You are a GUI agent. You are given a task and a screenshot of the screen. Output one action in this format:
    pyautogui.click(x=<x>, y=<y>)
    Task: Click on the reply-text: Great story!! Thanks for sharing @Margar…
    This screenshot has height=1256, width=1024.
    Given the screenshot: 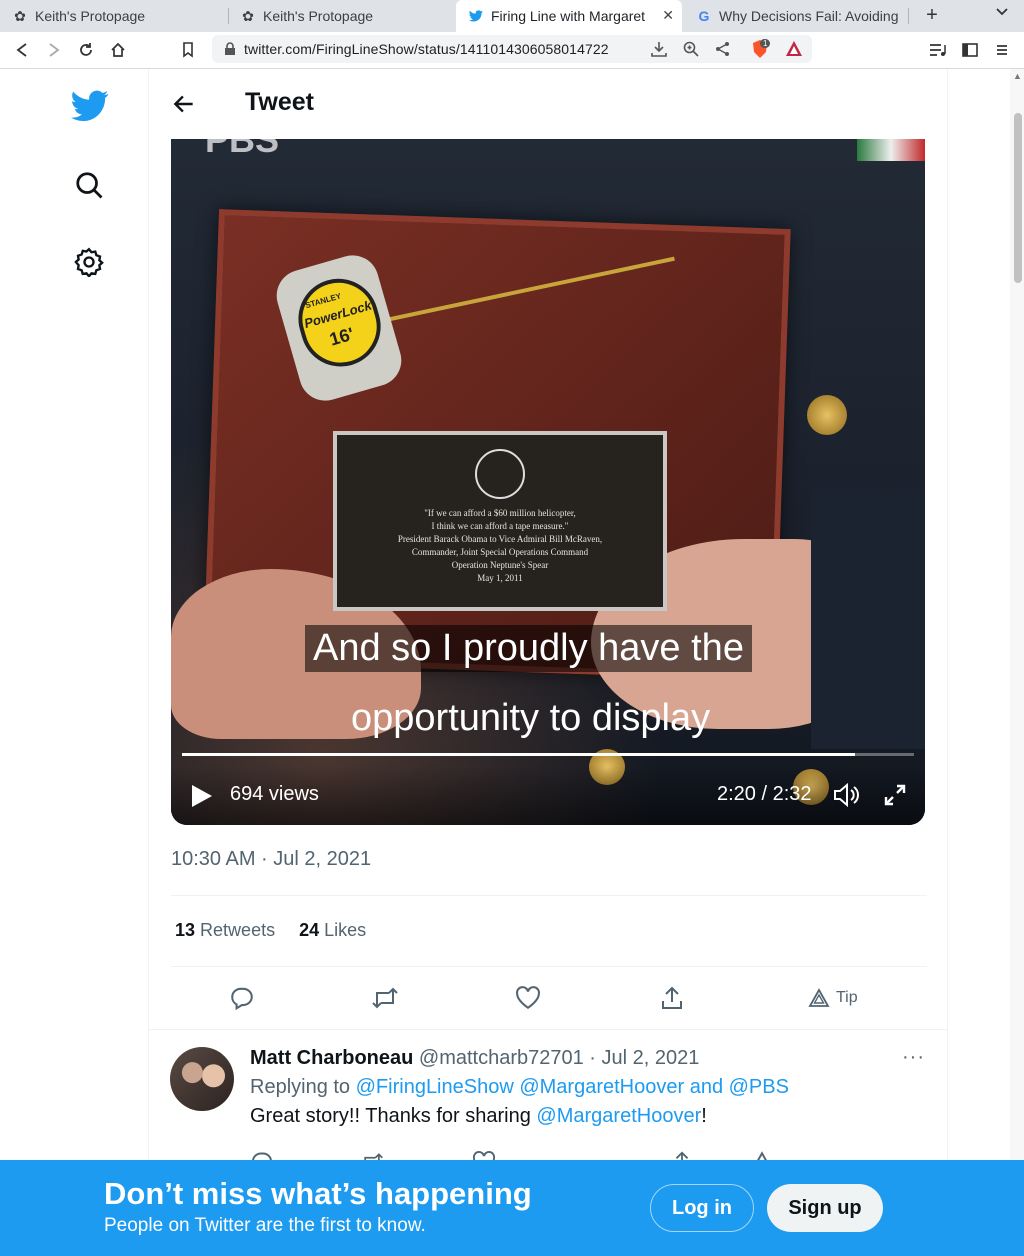 What is the action you would take?
    pyautogui.click(x=478, y=1116)
    